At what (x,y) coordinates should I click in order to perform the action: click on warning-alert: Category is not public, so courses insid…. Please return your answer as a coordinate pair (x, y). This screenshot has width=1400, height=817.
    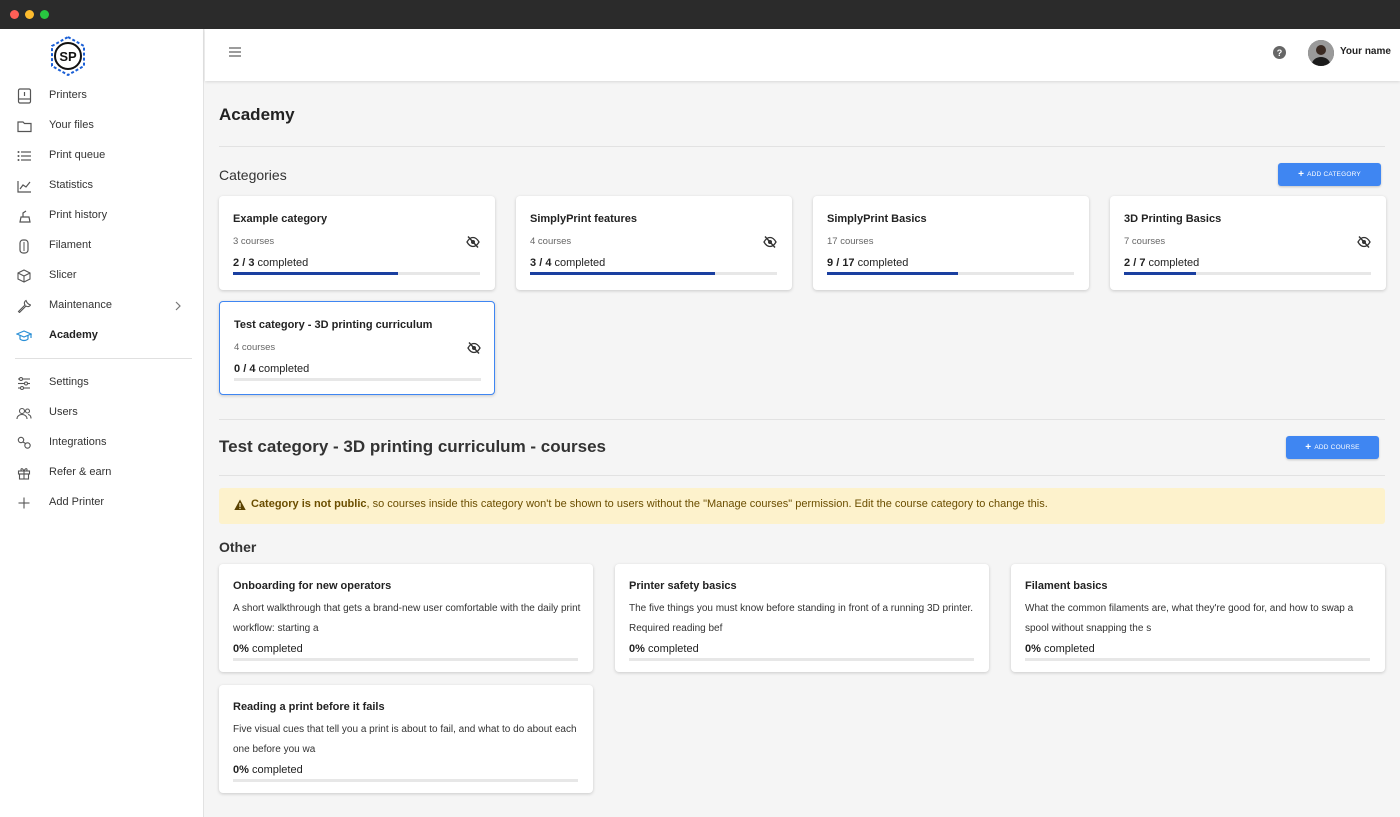
    Looking at the image, I should click on (802, 506).